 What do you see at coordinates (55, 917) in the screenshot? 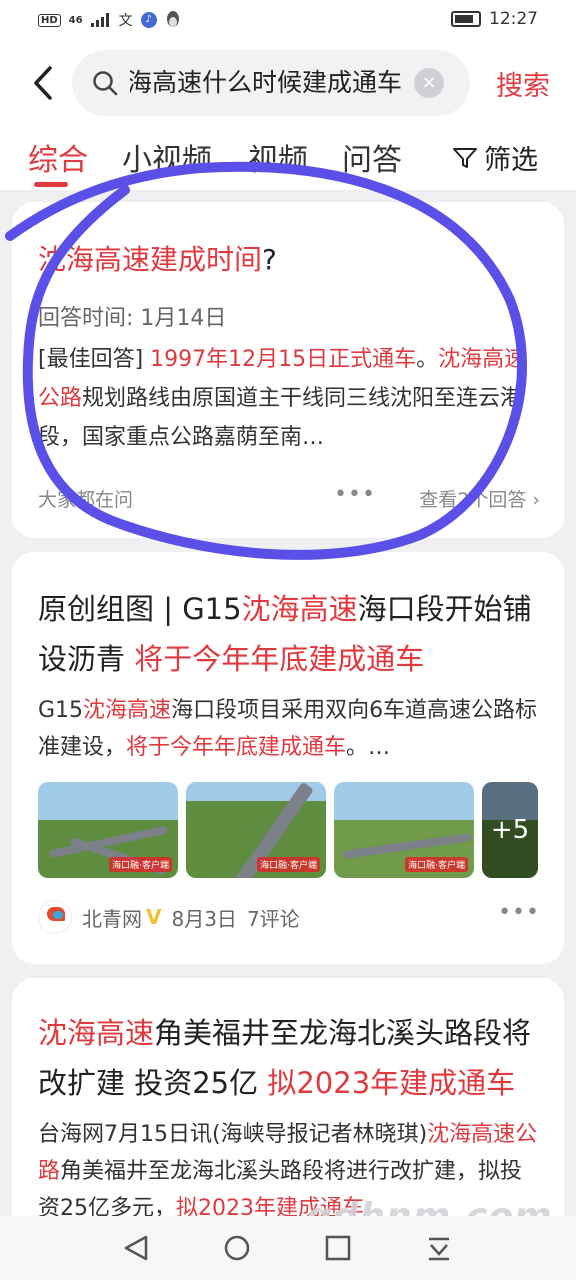
I see `source-logo-icon` at bounding box center [55, 917].